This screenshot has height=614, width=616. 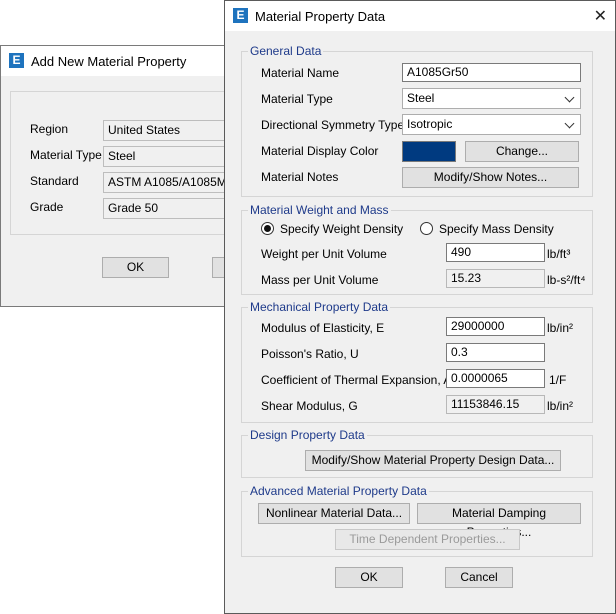 I want to click on poisson-label: Poisson's Ratio, U, so click(x=310, y=354).